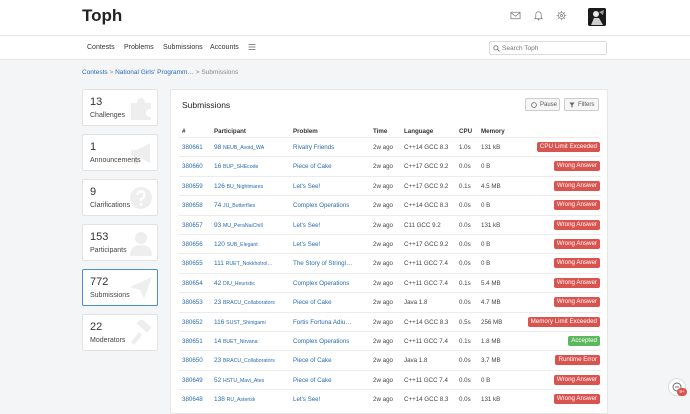 The width and height of the screenshot is (690, 414). I want to click on submission-language: C++11 GCC 7.4, so click(426, 264).